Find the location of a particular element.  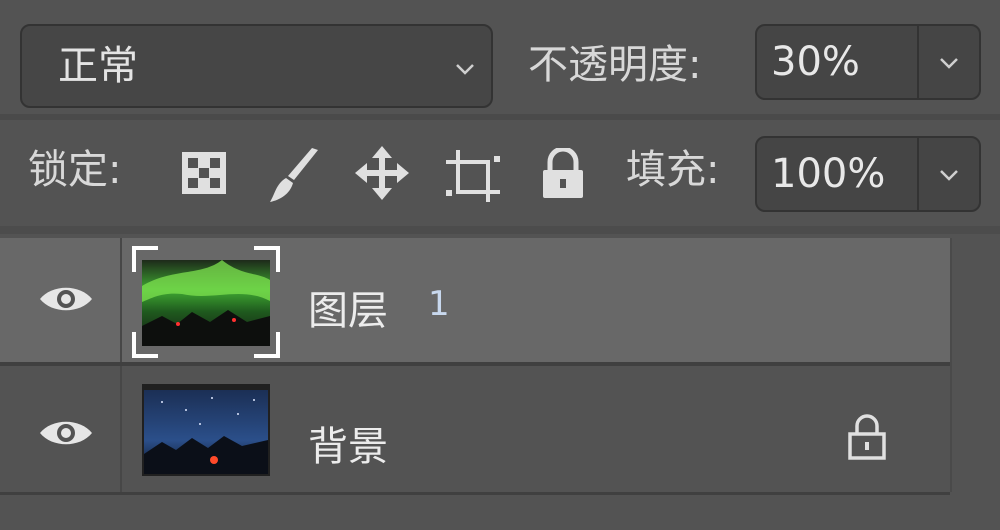

layer-thumbnail-aurora is located at coordinates (206, 302).